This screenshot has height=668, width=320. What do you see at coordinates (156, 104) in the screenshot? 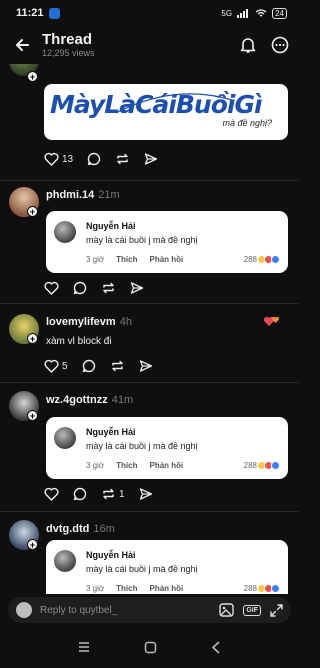
I see `banner-text: MàyLàCáiBuồiGì` at bounding box center [156, 104].